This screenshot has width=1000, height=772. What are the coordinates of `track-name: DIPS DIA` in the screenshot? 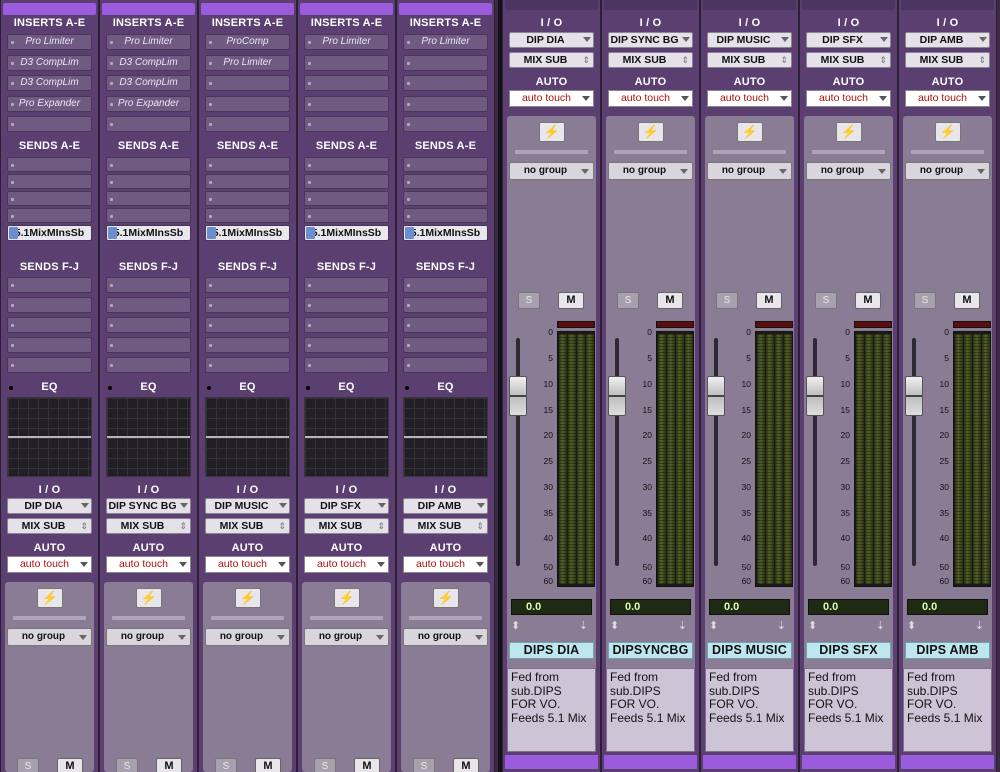 It's located at (551, 650).